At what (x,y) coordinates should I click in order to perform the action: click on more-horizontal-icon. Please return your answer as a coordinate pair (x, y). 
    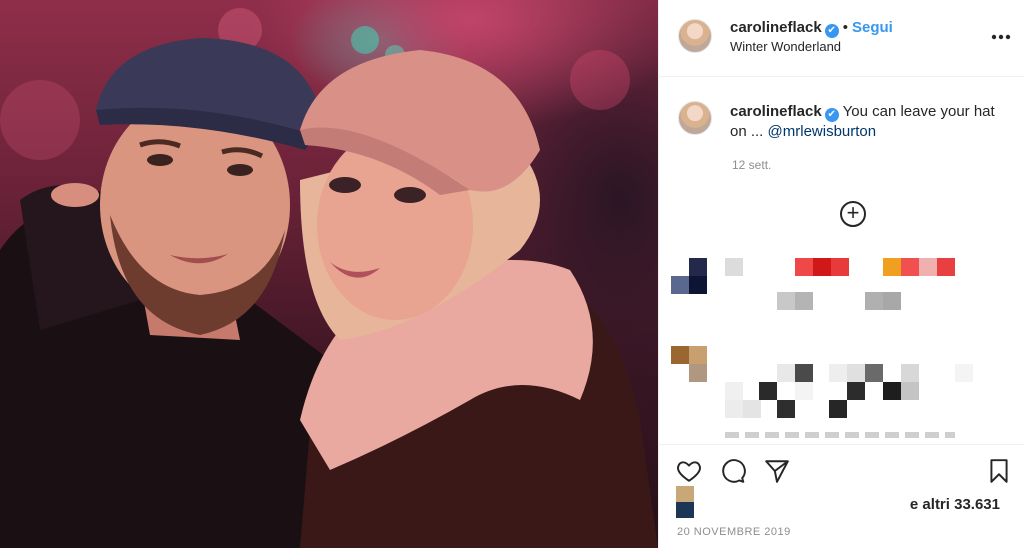
    Looking at the image, I should click on (1001, 34).